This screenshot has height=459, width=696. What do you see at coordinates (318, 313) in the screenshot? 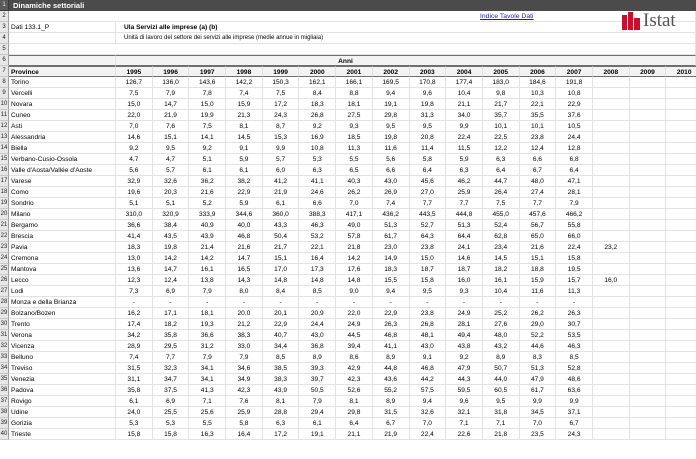
I see `value-cell: 20,9` at bounding box center [318, 313].